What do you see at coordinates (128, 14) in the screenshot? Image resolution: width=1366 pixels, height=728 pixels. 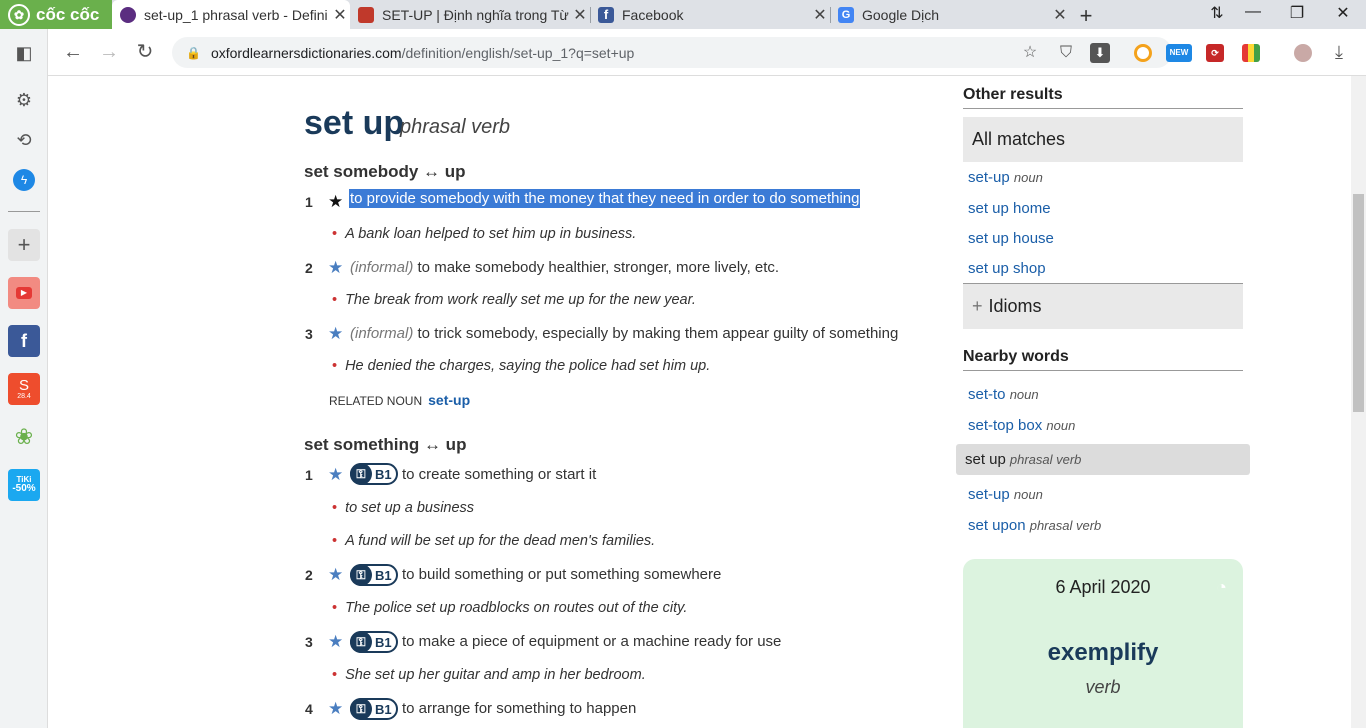 I see `oxford-favicon-icon` at bounding box center [128, 14].